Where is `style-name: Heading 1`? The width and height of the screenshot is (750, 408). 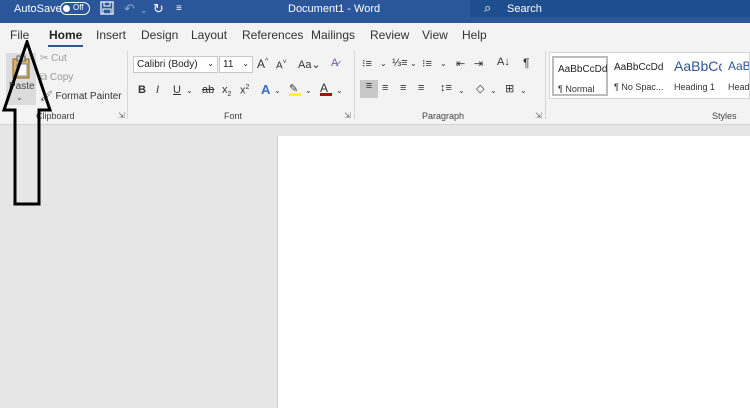
style-name: Heading 1 is located at coordinates (695, 87).